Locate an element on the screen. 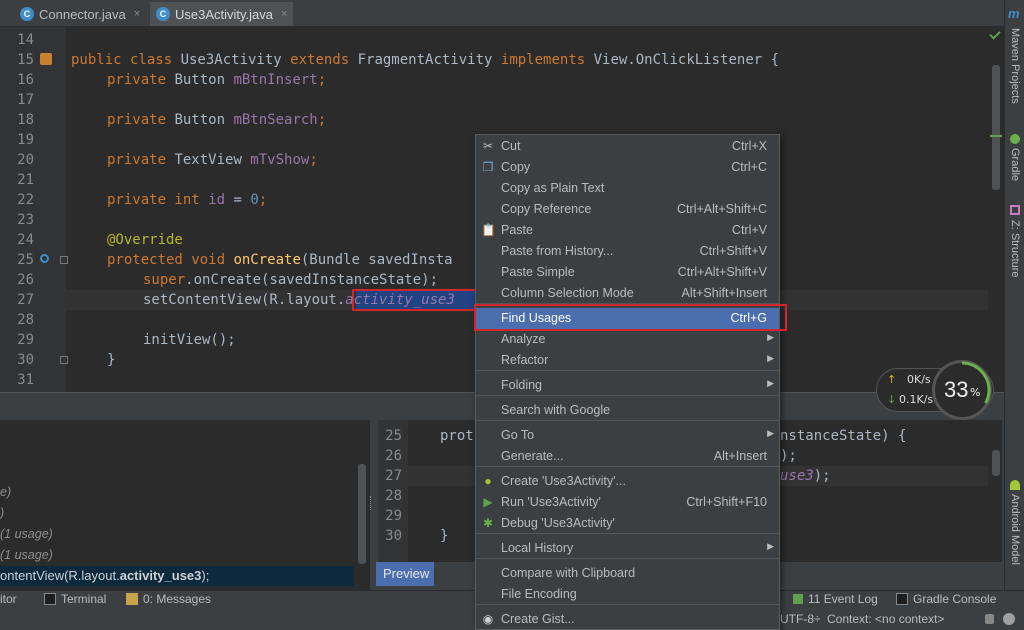 The width and height of the screenshot is (1024, 630). code-line-16: private Button mBtnInsert; is located at coordinates (216, 80).